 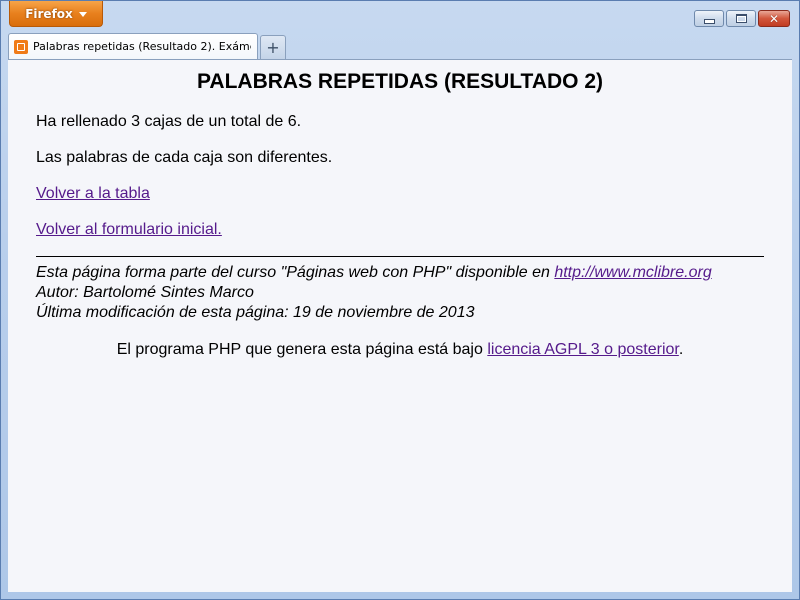 What do you see at coordinates (583, 349) in the screenshot?
I see `license-link: licencia AGPL 3 o posterior` at bounding box center [583, 349].